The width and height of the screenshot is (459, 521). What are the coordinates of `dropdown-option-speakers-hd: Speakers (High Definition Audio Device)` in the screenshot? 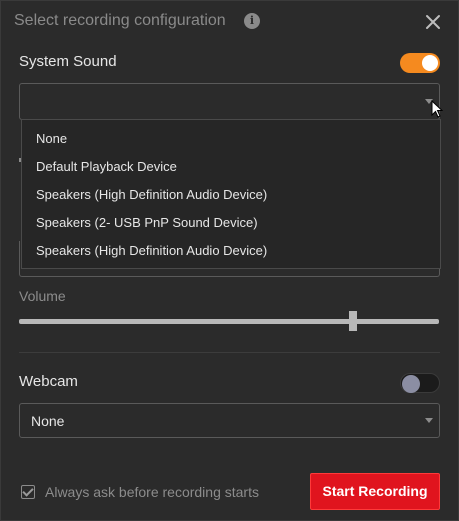 It's located at (151, 194).